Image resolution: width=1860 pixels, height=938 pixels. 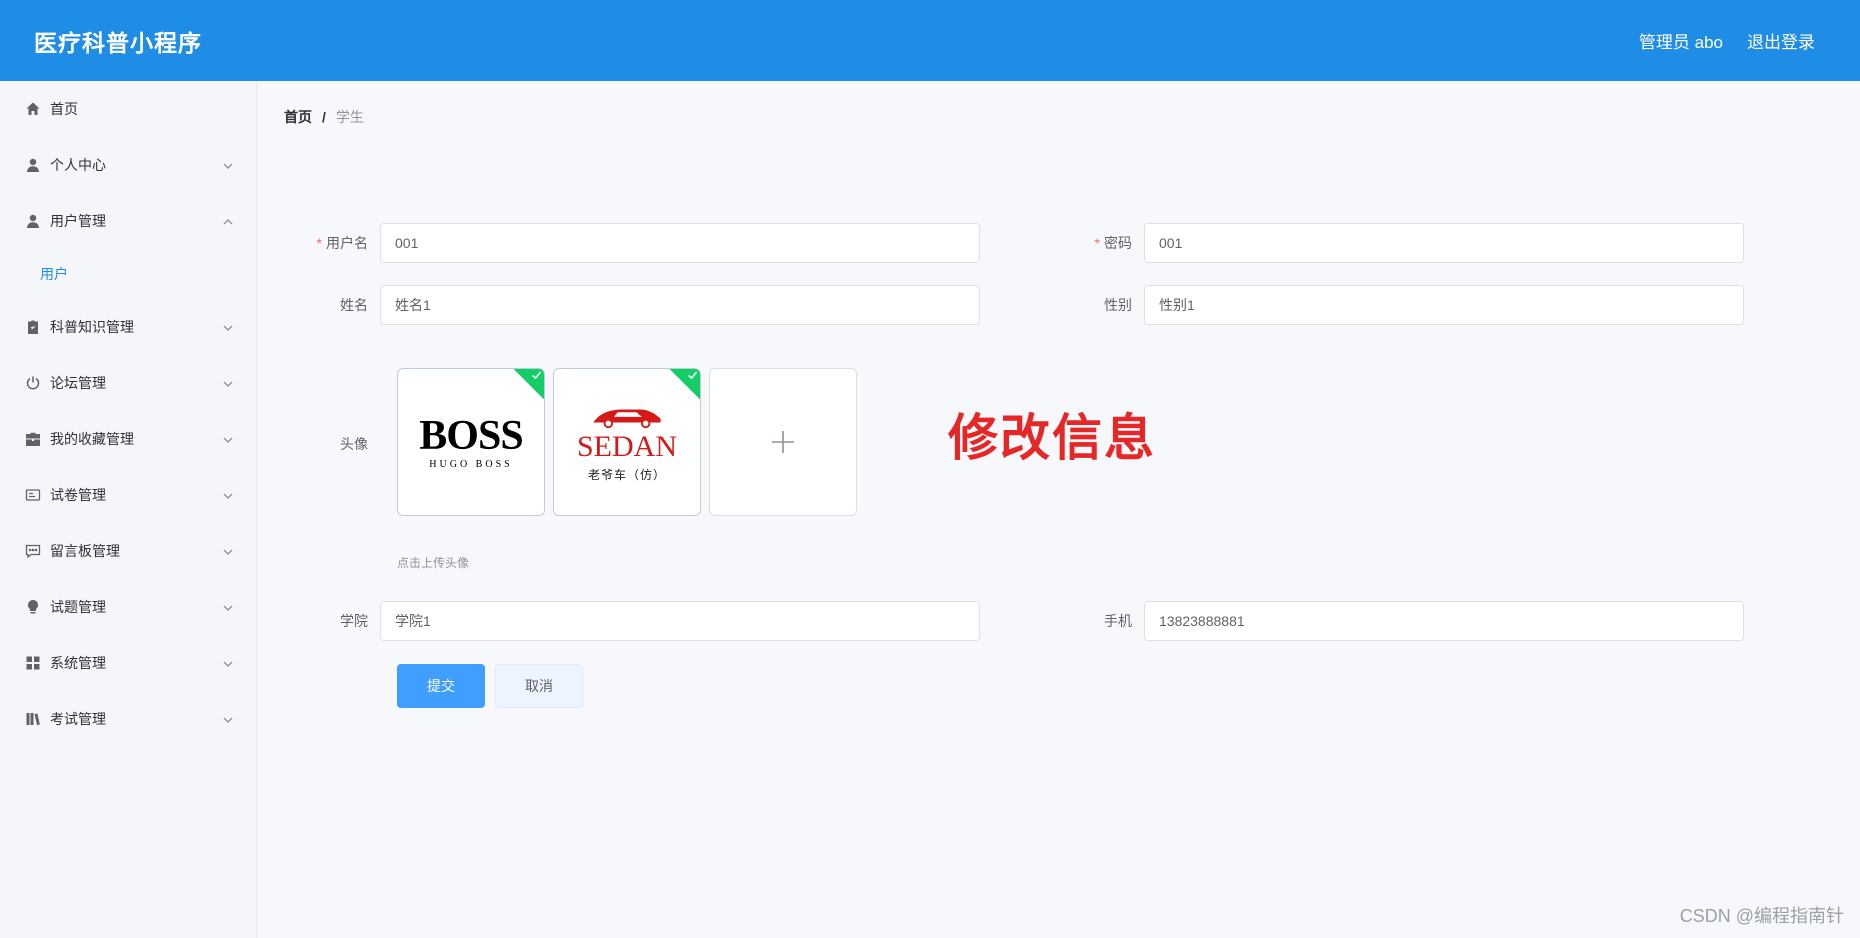 I want to click on avatar-label: 头像, so click(x=354, y=444).